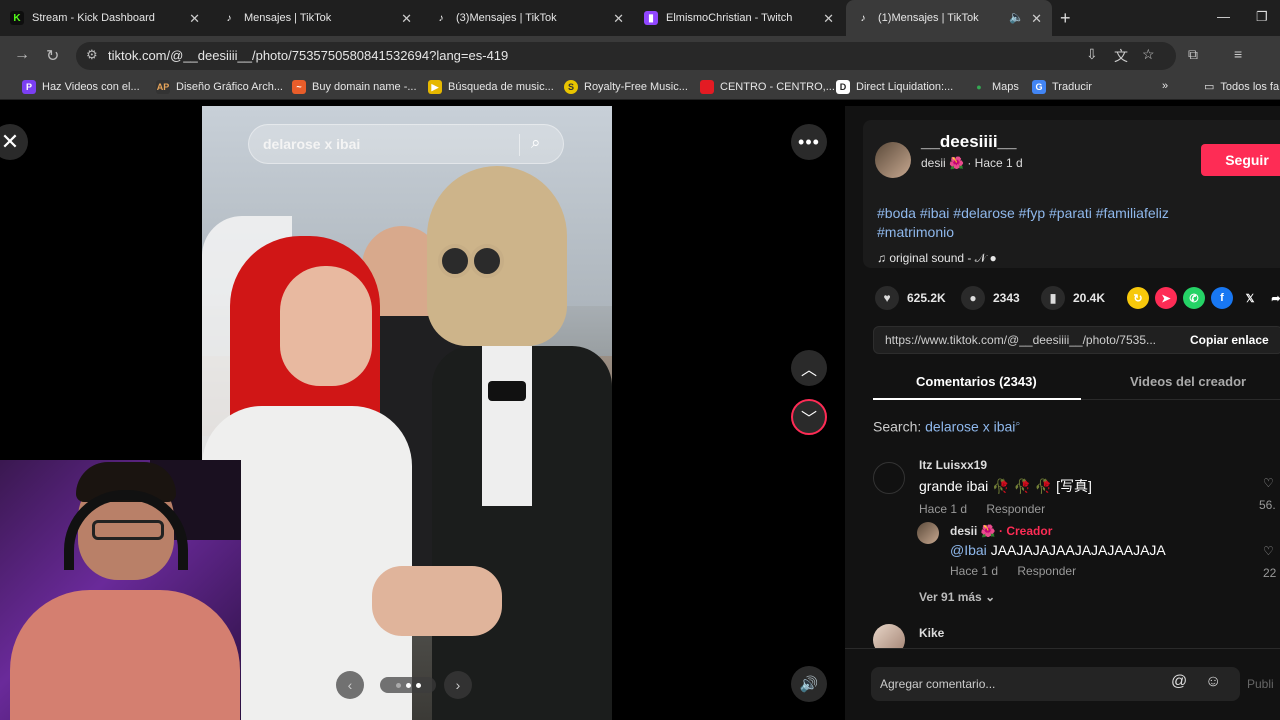 This screenshot has width=1280, height=720. What do you see at coordinates (1121, 56) in the screenshot?
I see `translate-icon: 文` at bounding box center [1121, 56].